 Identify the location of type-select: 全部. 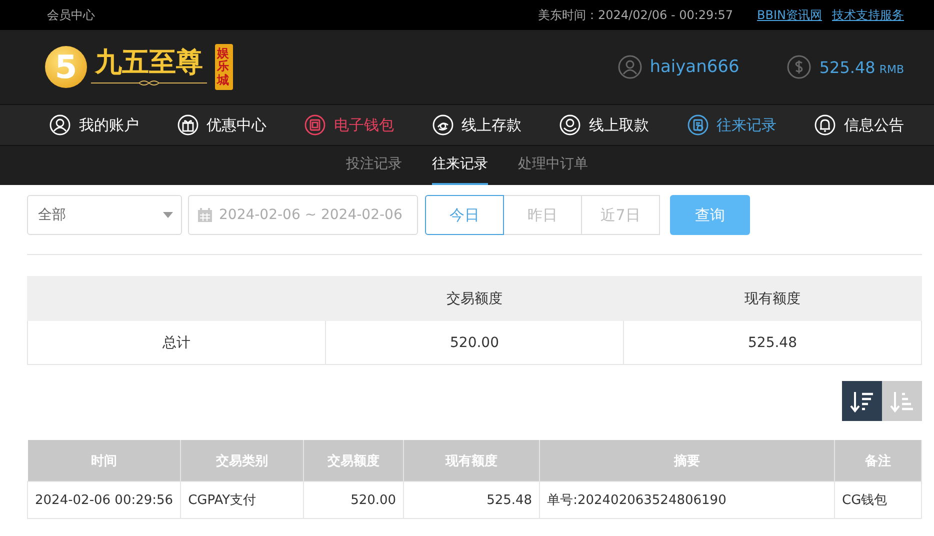
(104, 215).